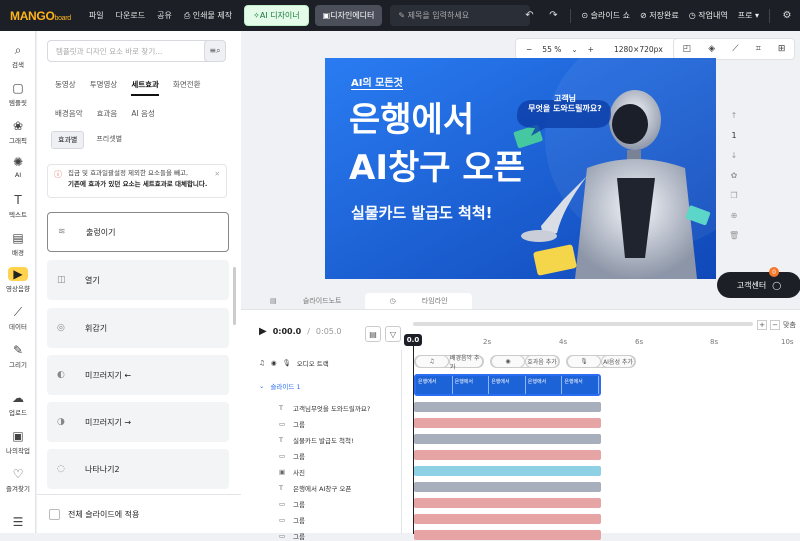 This screenshot has height=541, width=800. What do you see at coordinates (687, 49) in the screenshot?
I see `sticker-icon: ◰` at bounding box center [687, 49].